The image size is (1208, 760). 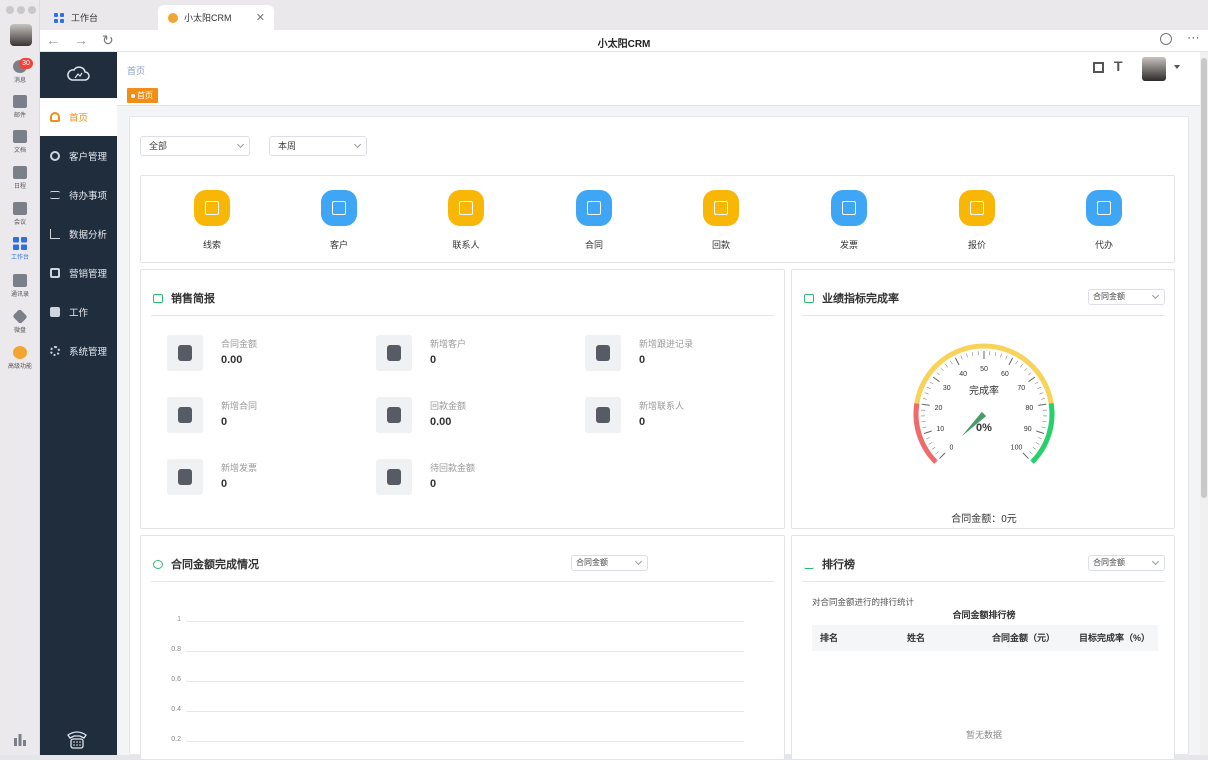 What do you see at coordinates (78, 195) in the screenshot?
I see `sidebar-item-todo: 待办事项` at bounding box center [78, 195].